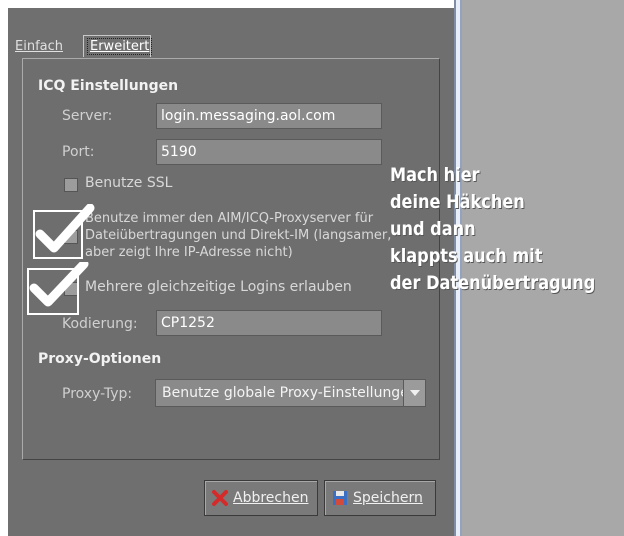 This screenshot has height=536, width=624. Describe the element at coordinates (97, 394) in the screenshot. I see `proxy-type-label: Proxy-Typ:` at that location.